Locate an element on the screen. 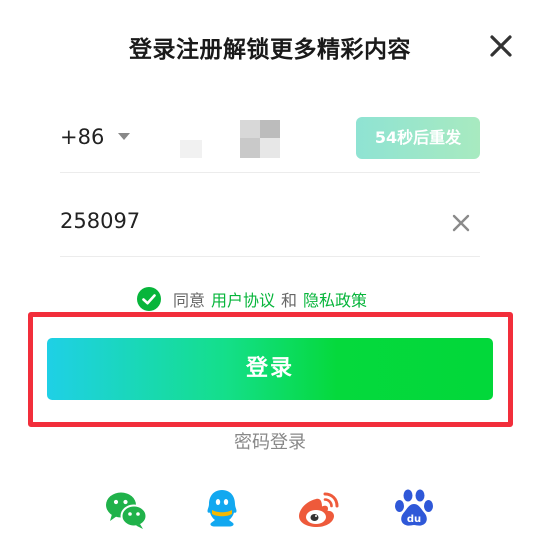 The width and height of the screenshot is (540, 553). checkbox-checked-icon is located at coordinates (149, 299).